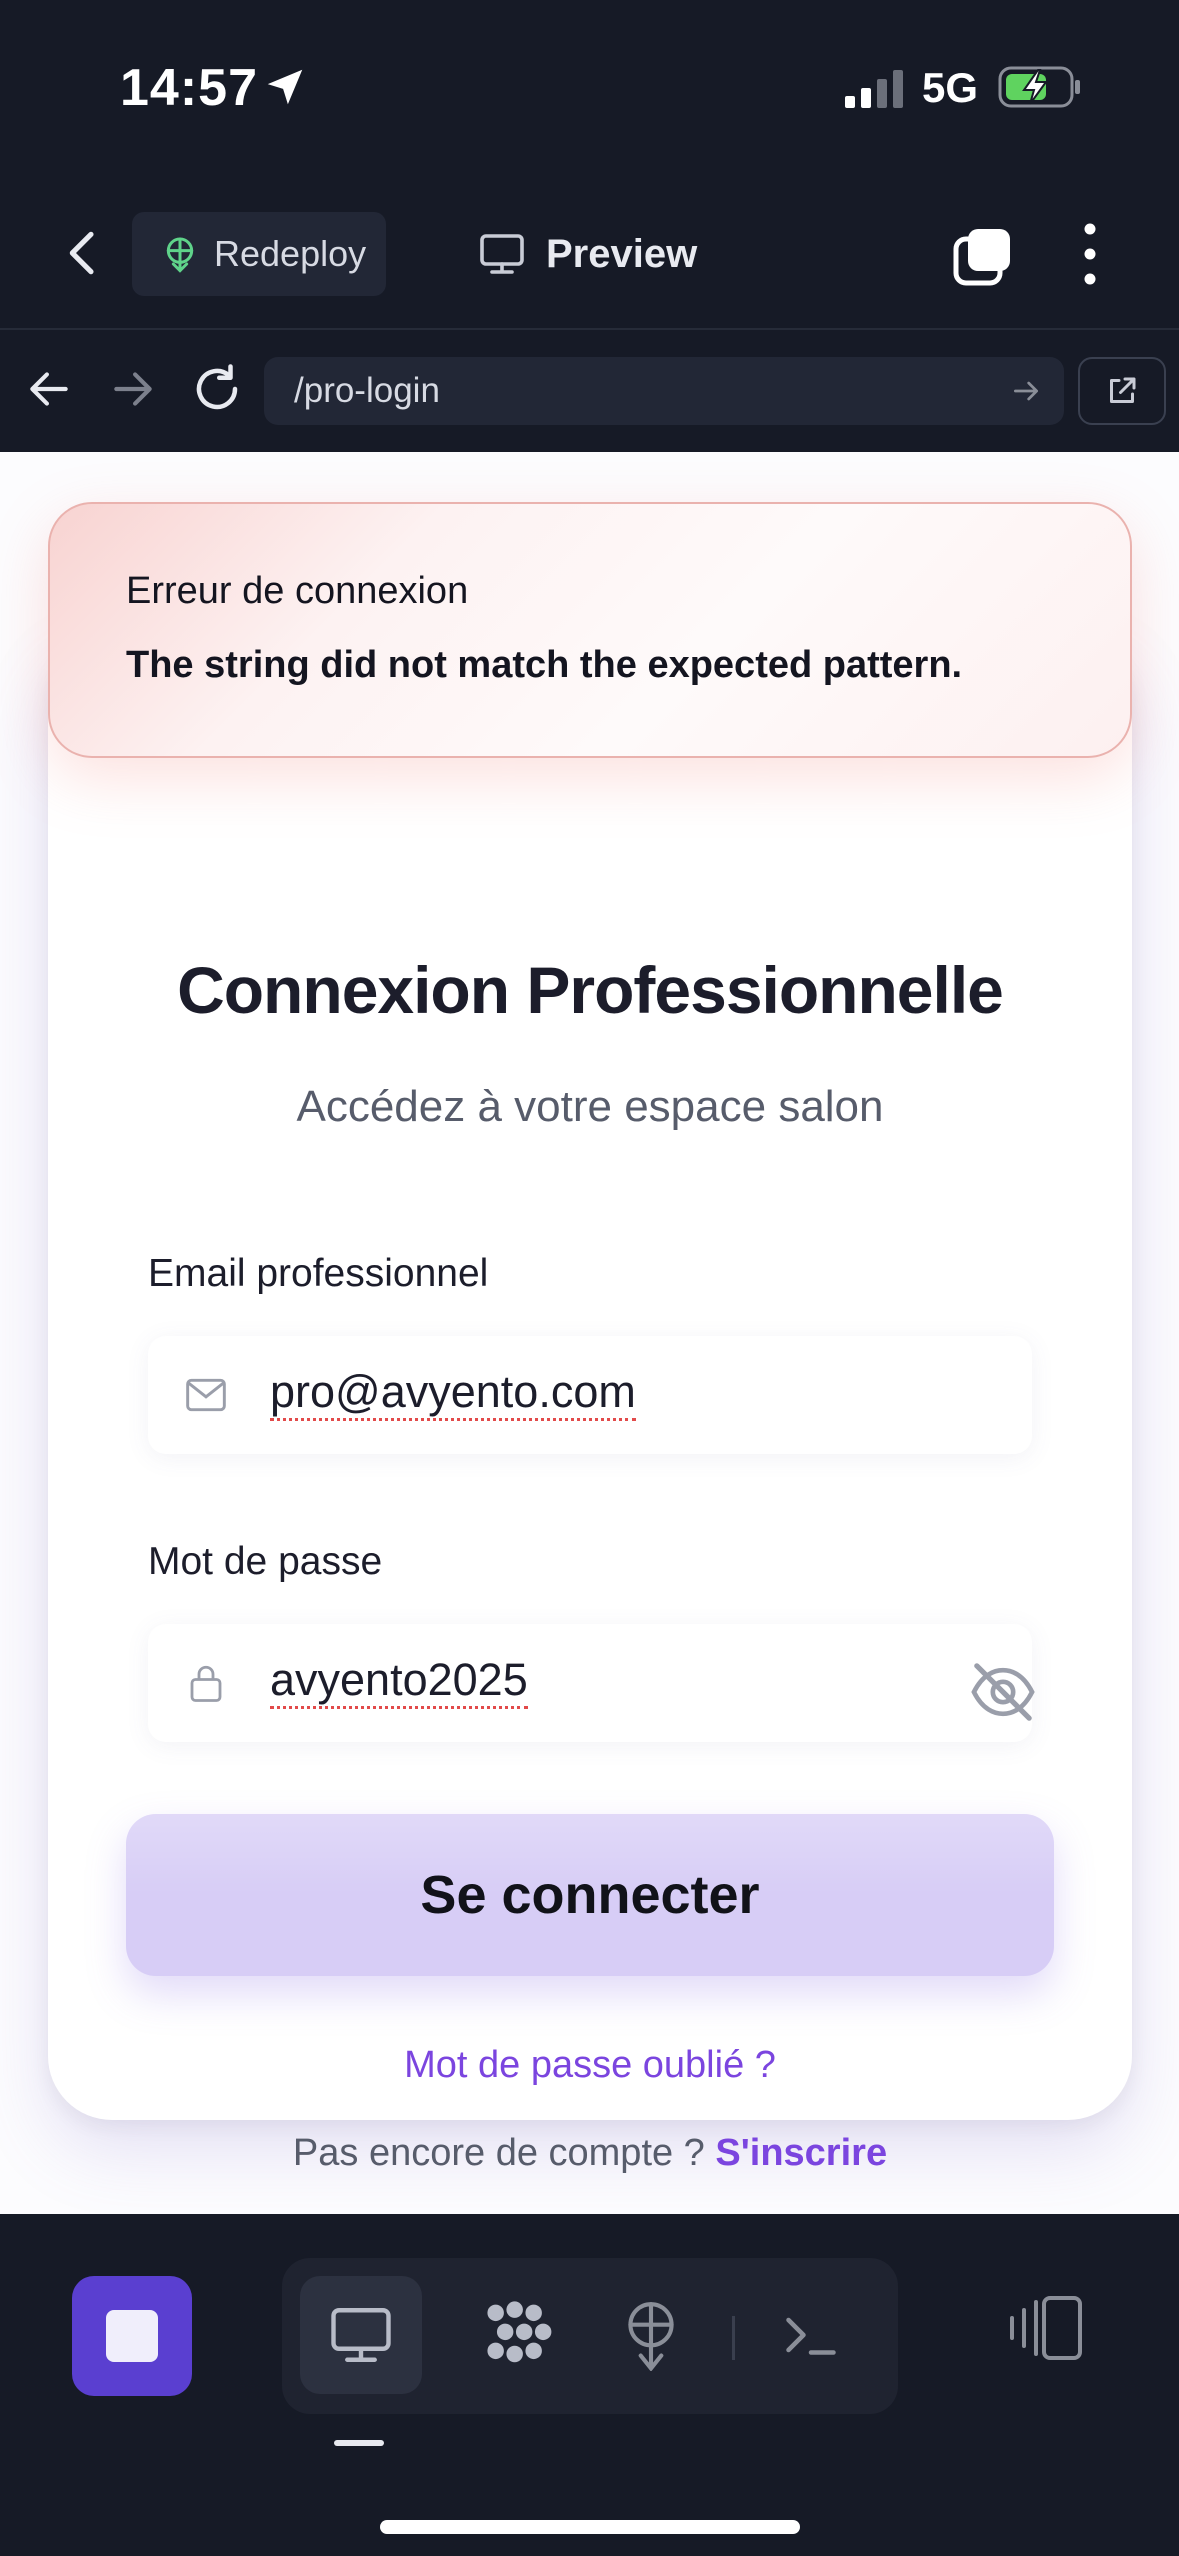  I want to click on eye-off-icon, so click(1003, 1692).